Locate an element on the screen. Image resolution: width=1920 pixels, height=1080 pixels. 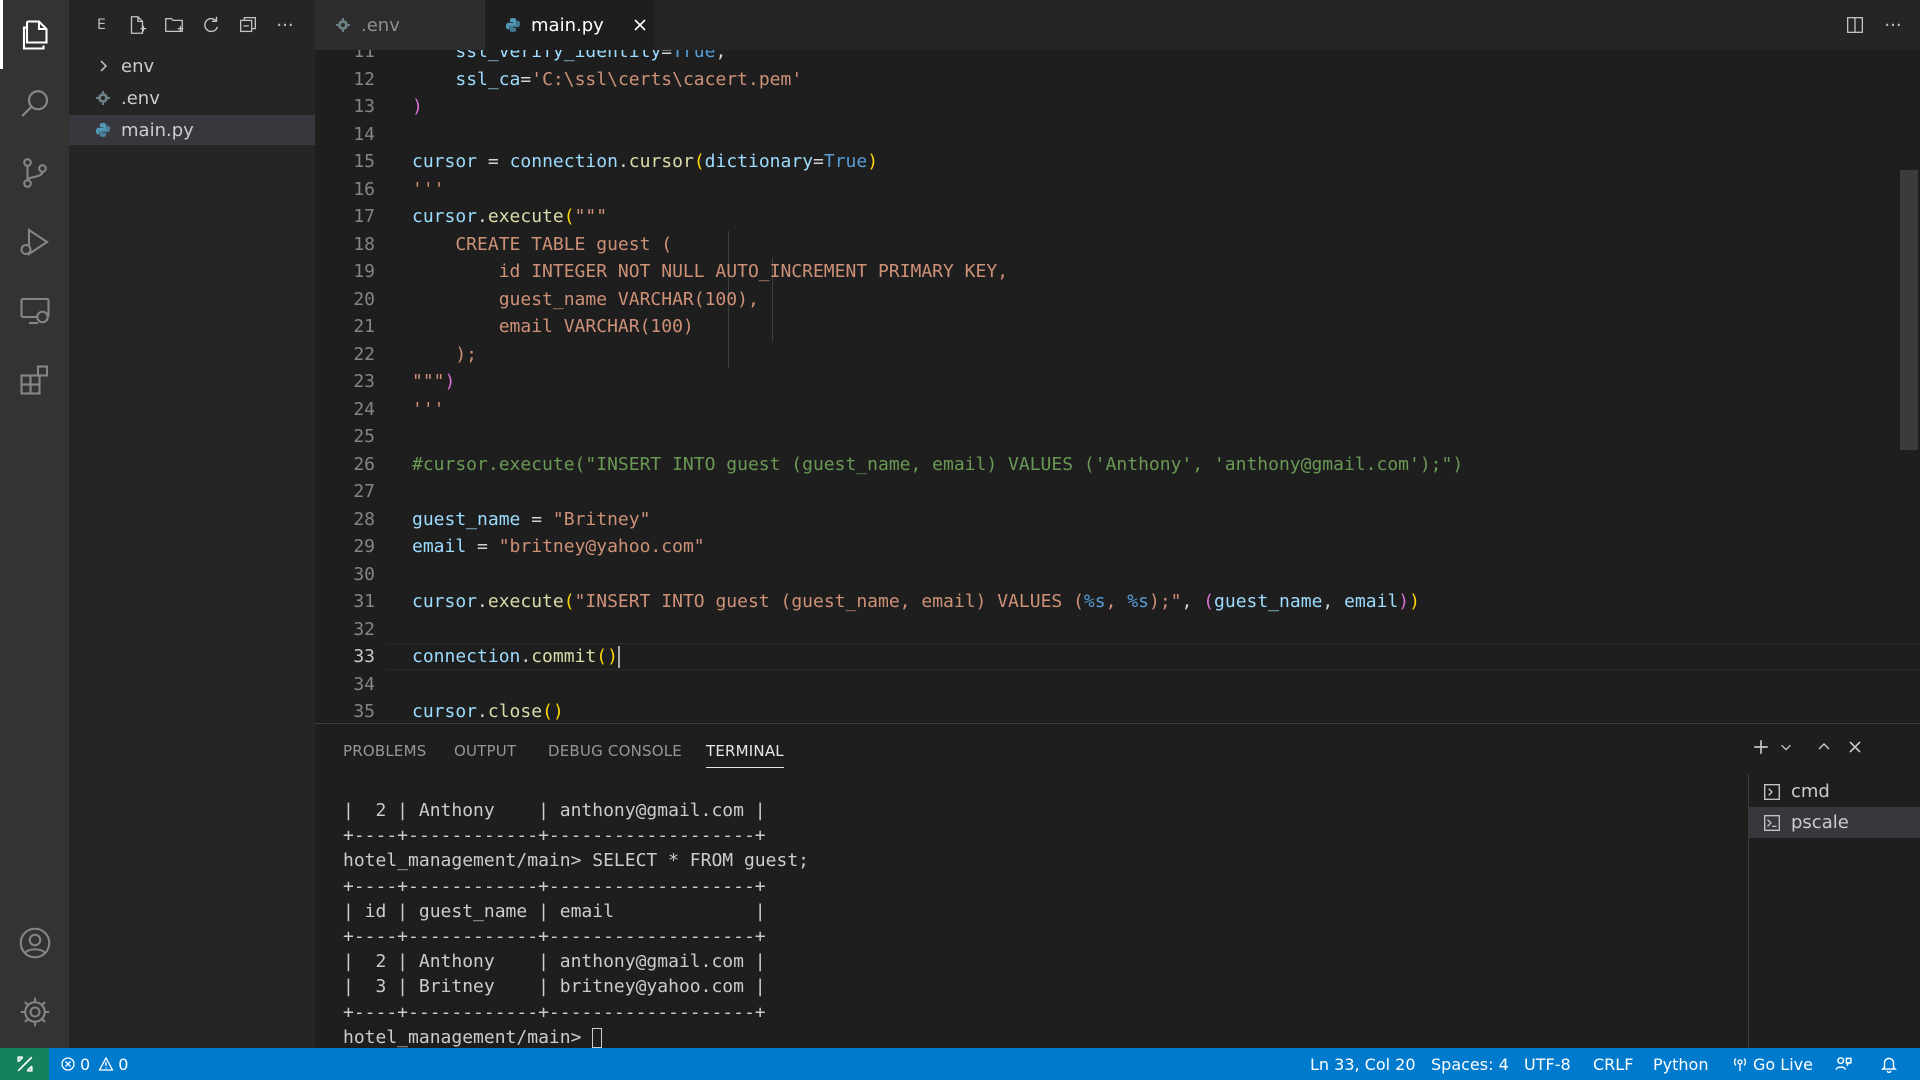
code-line: 20 guest_name VARCHAR(100), is located at coordinates (1110, 299).